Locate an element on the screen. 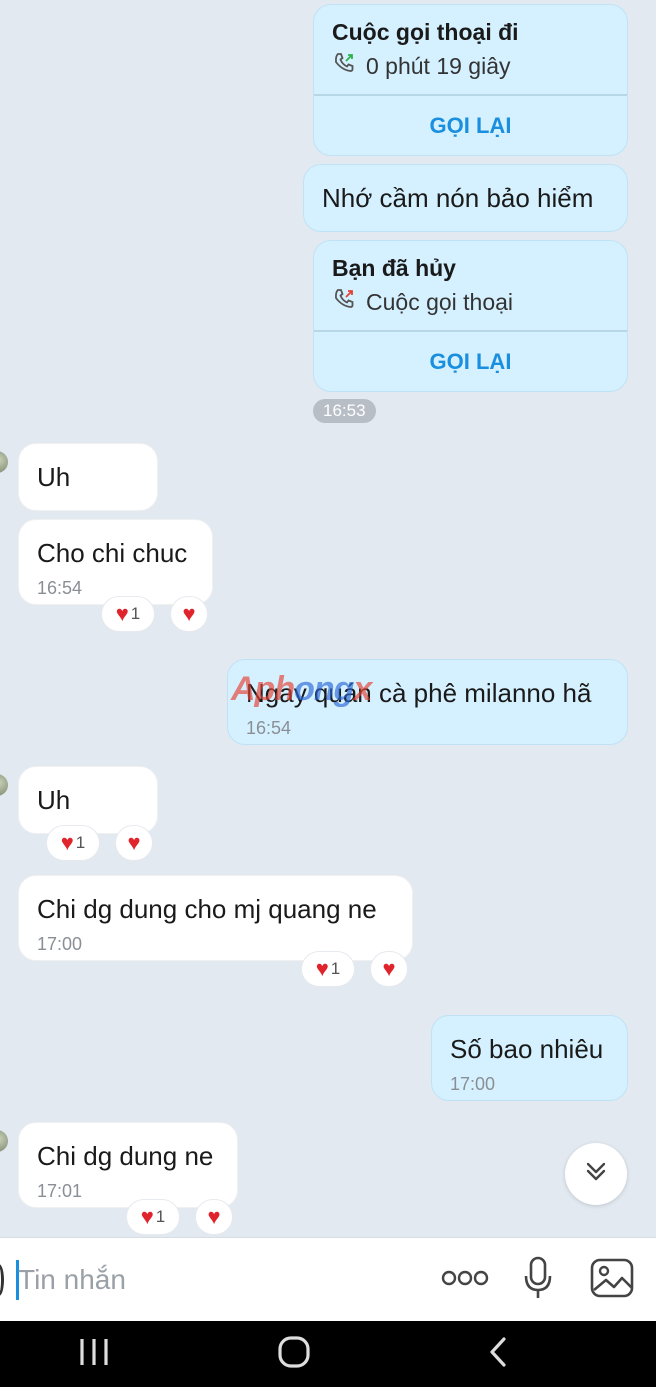 This screenshot has height=1387, width=656. message-text: Cho chi chuc is located at coordinates (112, 553).